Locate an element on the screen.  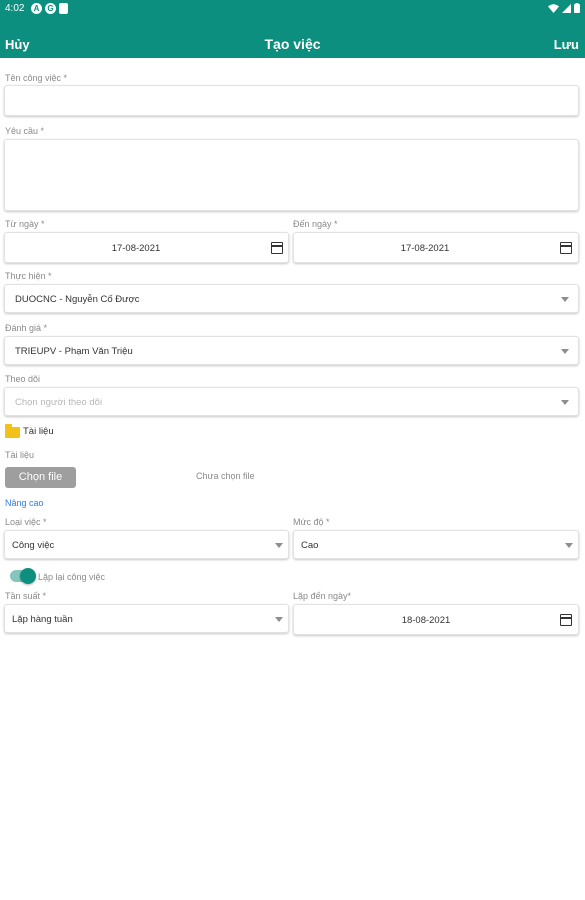
task-name-label: Tên công việc * is located at coordinates (36, 78).